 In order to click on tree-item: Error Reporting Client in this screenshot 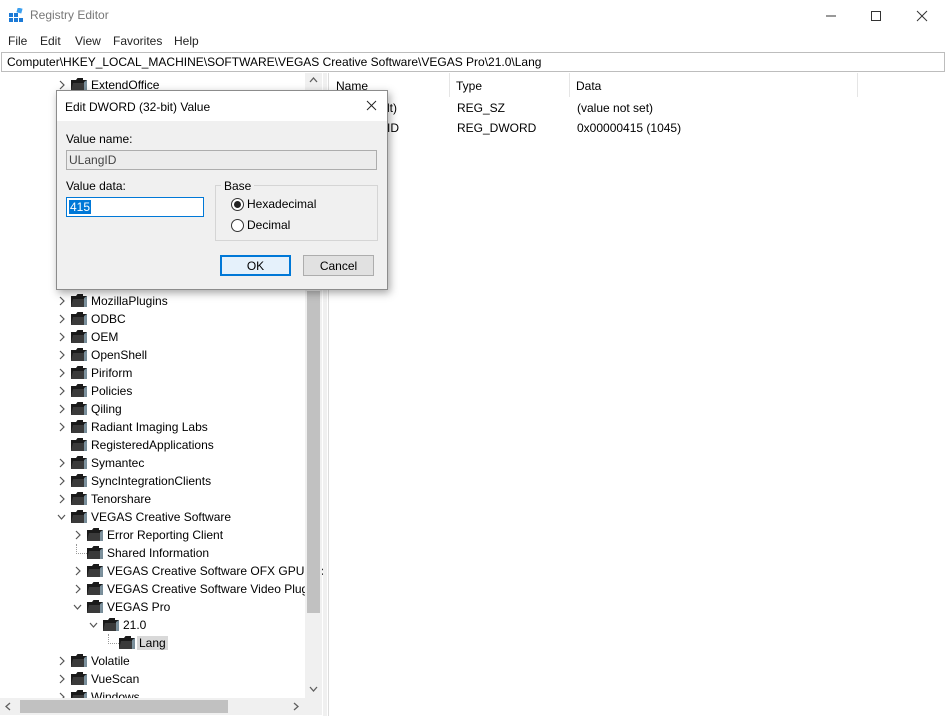, I will do `click(188, 535)`.